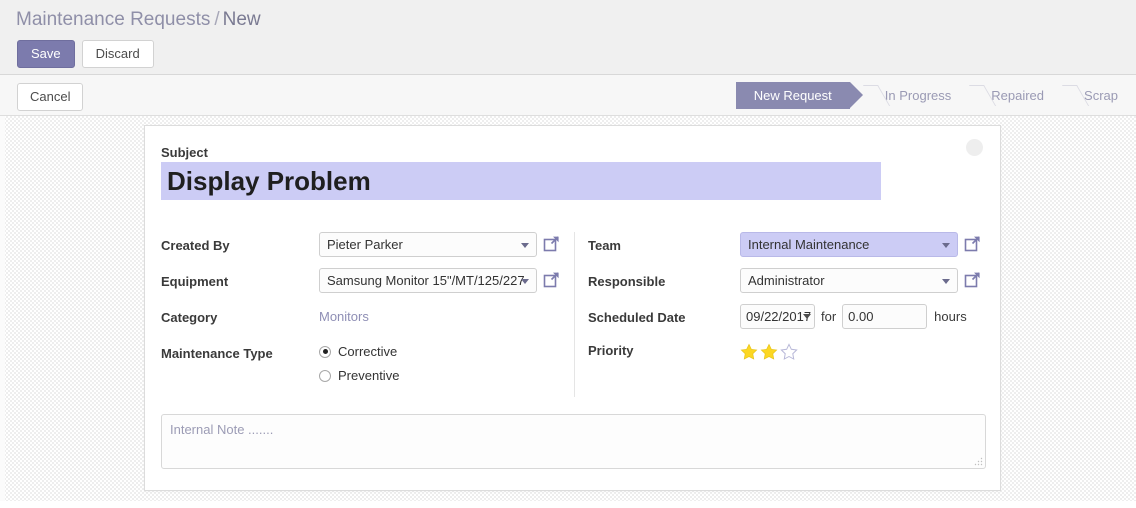 This screenshot has height=508, width=1136. Describe the element at coordinates (113, 19) in the screenshot. I see `breadcrumb-root-link: Maintenance Requests` at that location.